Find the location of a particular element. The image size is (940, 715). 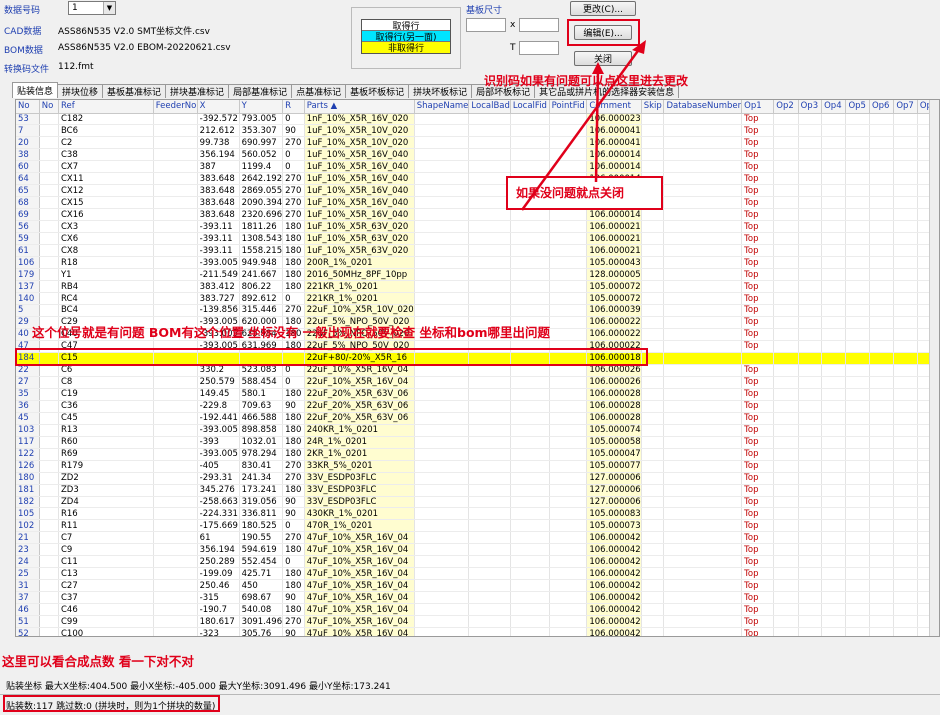

arrow-head-close is located at coordinates (598, 68).